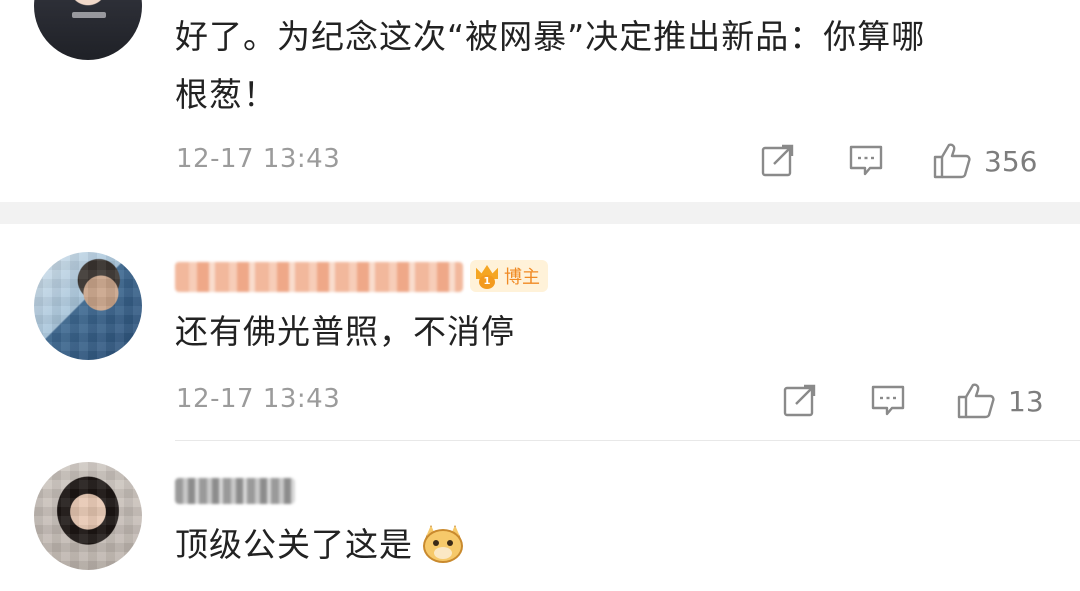 The height and width of the screenshot is (591, 1080). I want to click on crown-icon: 1, so click(487, 276).